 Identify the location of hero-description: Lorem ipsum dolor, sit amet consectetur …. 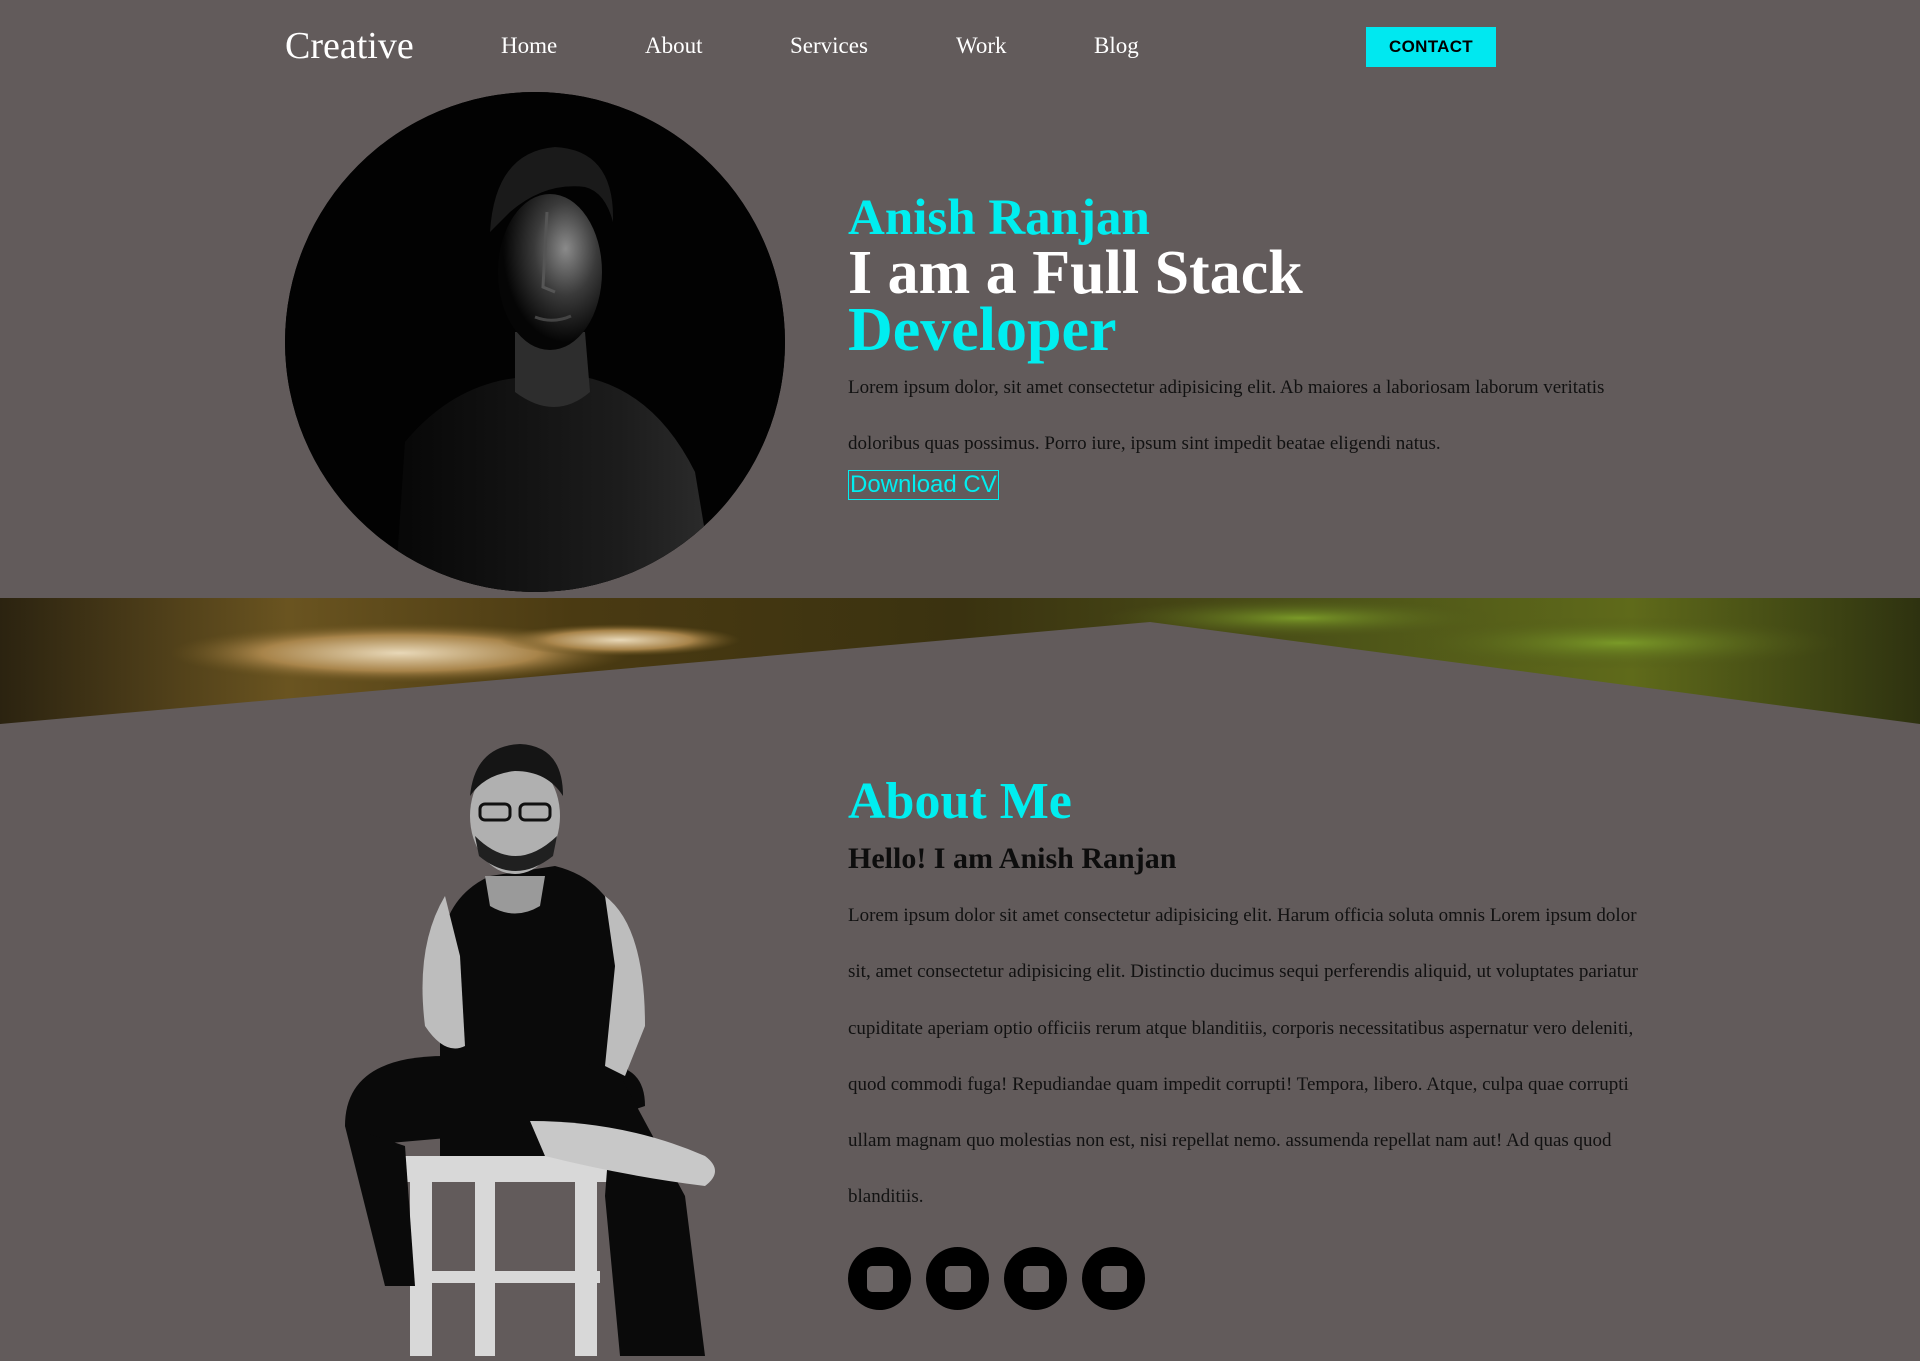
(1226, 415).